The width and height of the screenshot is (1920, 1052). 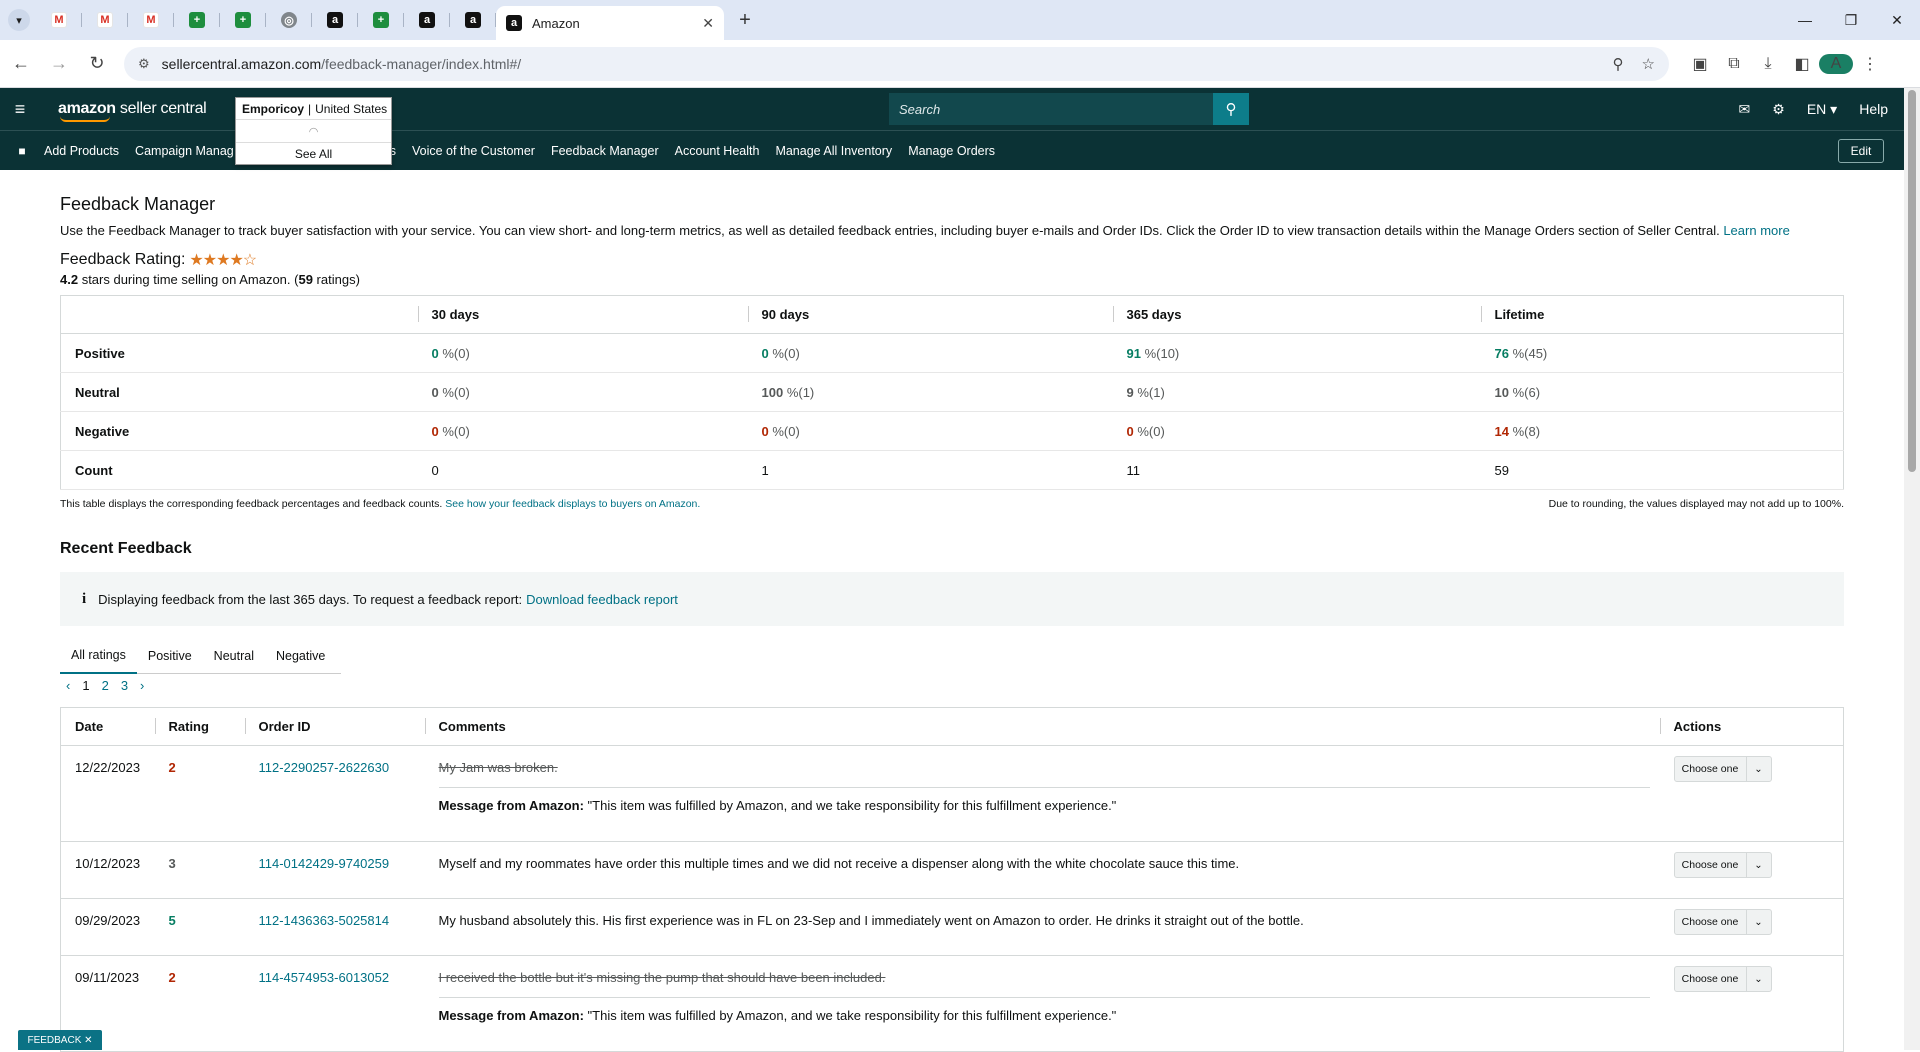 What do you see at coordinates (1745, 109) in the screenshot?
I see `mail-icon: ✉` at bounding box center [1745, 109].